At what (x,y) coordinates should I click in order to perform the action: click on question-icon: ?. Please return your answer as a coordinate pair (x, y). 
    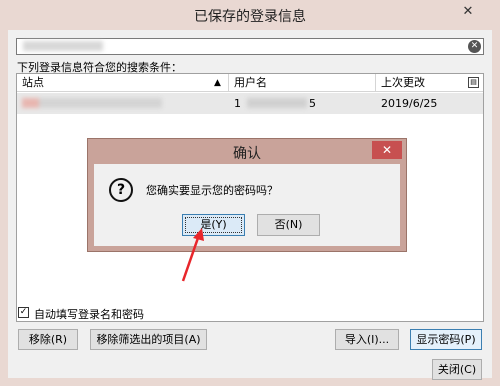
    Looking at the image, I should click on (121, 190).